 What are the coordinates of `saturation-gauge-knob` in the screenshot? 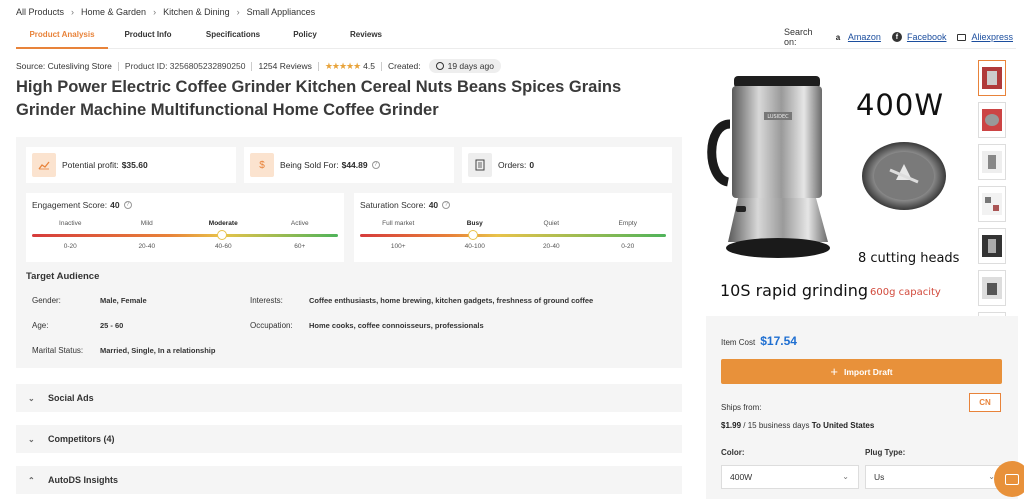 It's located at (473, 235).